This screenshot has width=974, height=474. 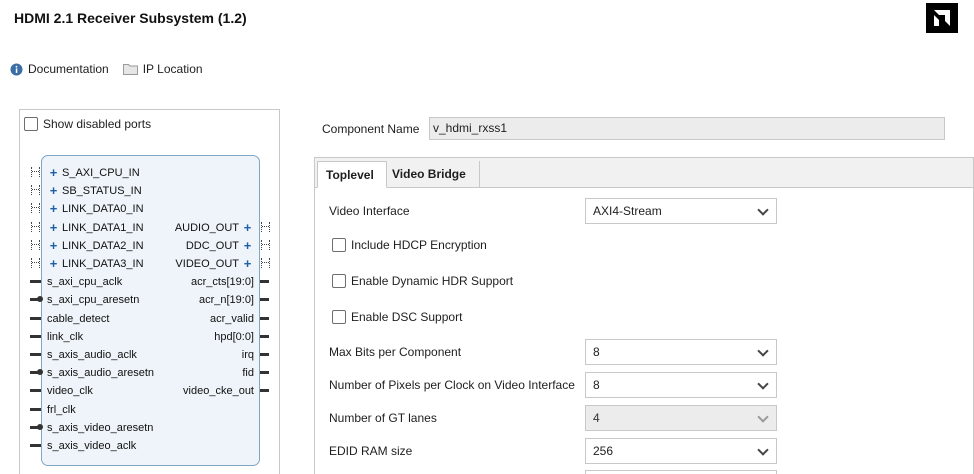 I want to click on include-hdcp-option: Include HDCP Encryption, so click(x=409, y=245).